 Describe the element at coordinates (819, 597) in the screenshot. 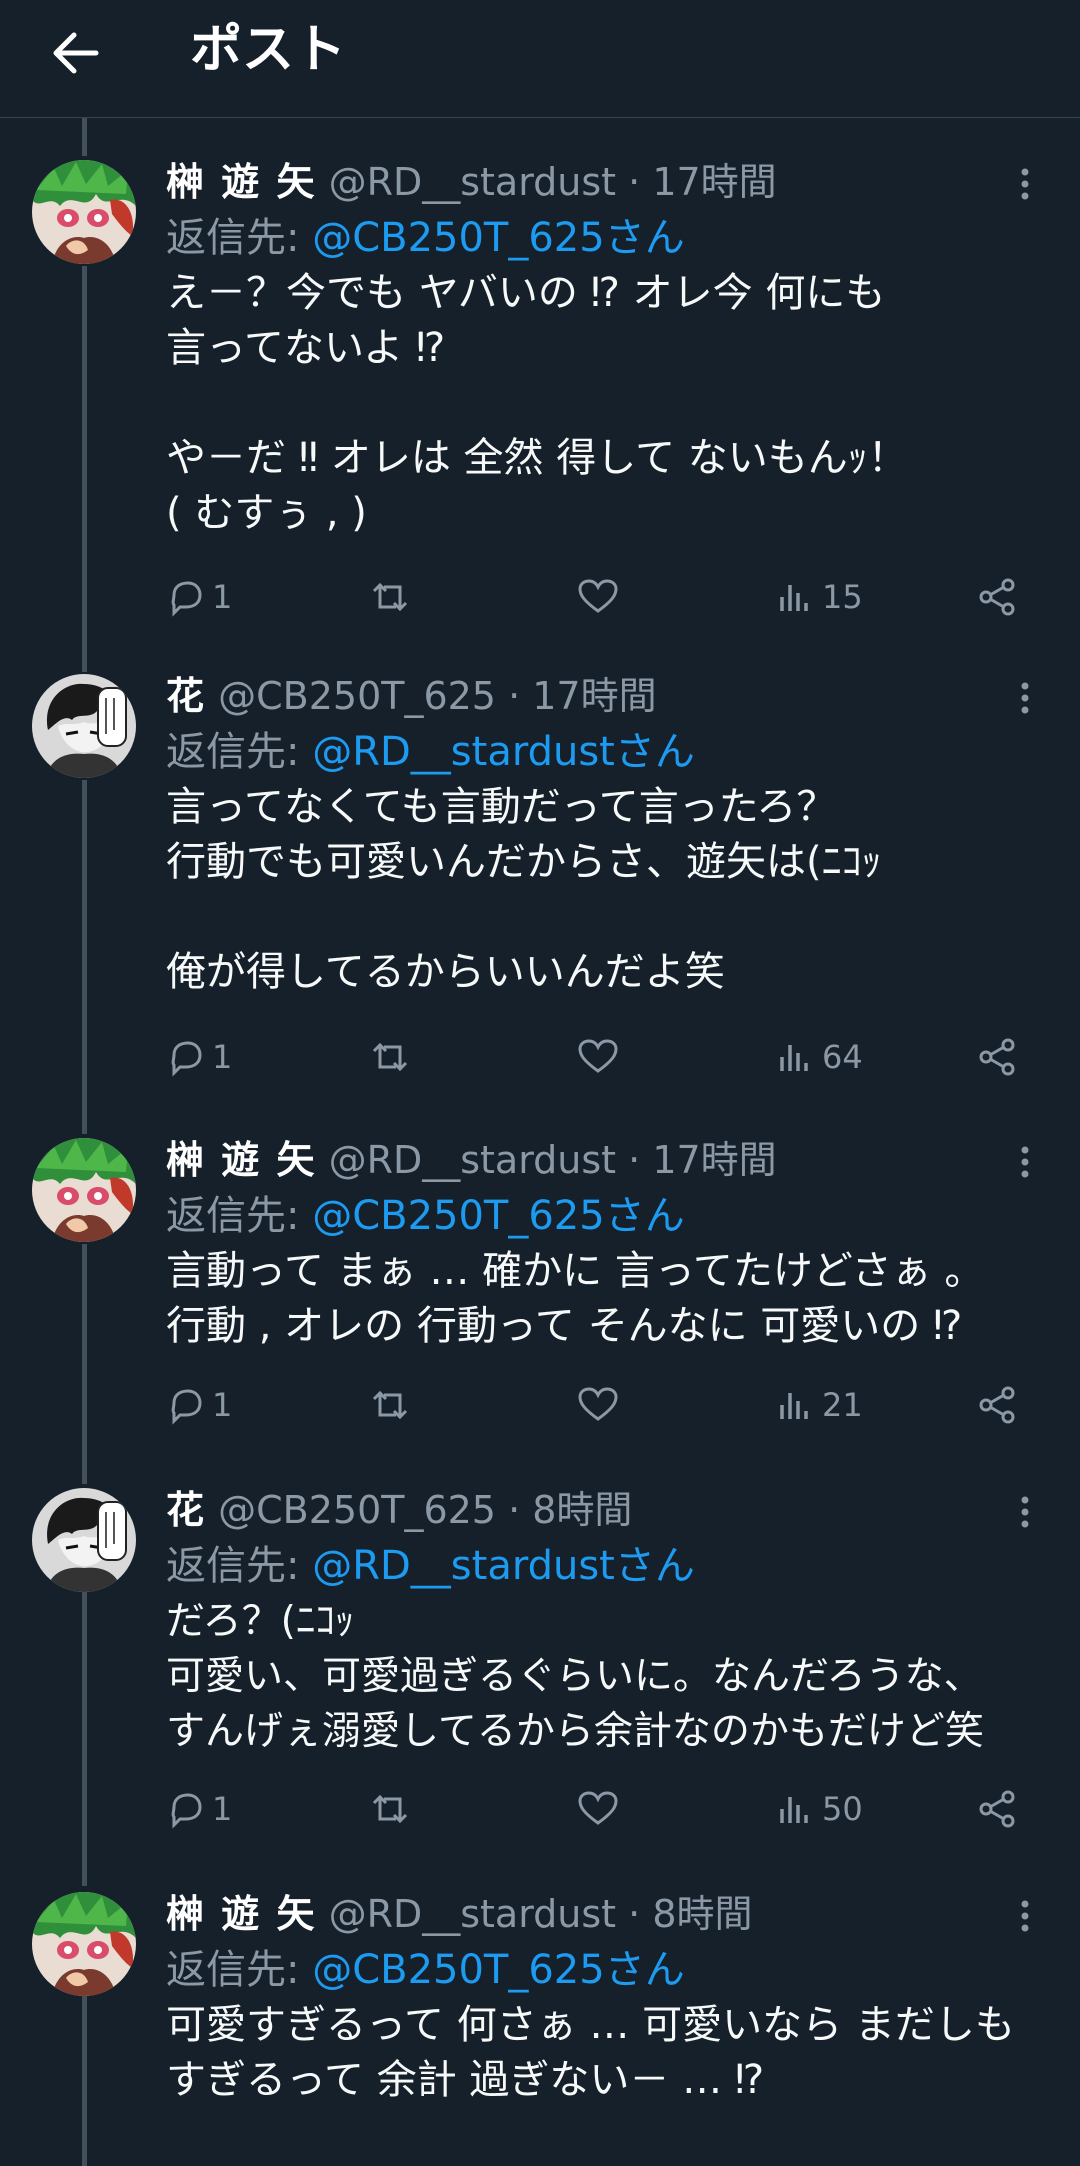

I see `views-button: 15` at that location.